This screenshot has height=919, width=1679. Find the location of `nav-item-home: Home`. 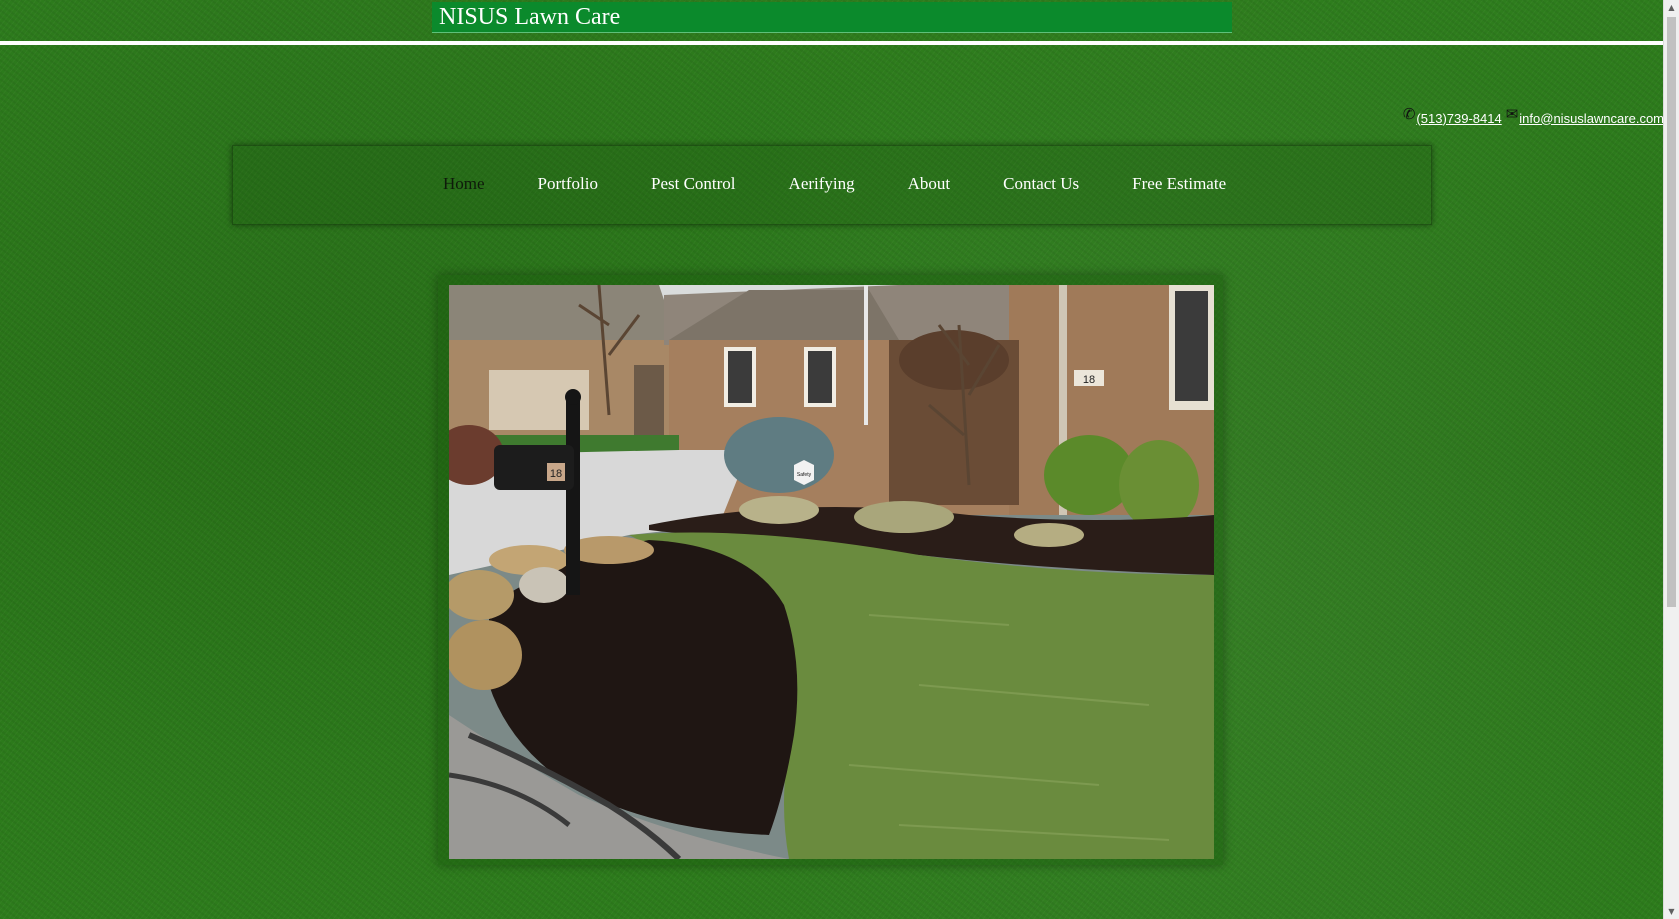

nav-item-home: Home is located at coordinates (464, 184).